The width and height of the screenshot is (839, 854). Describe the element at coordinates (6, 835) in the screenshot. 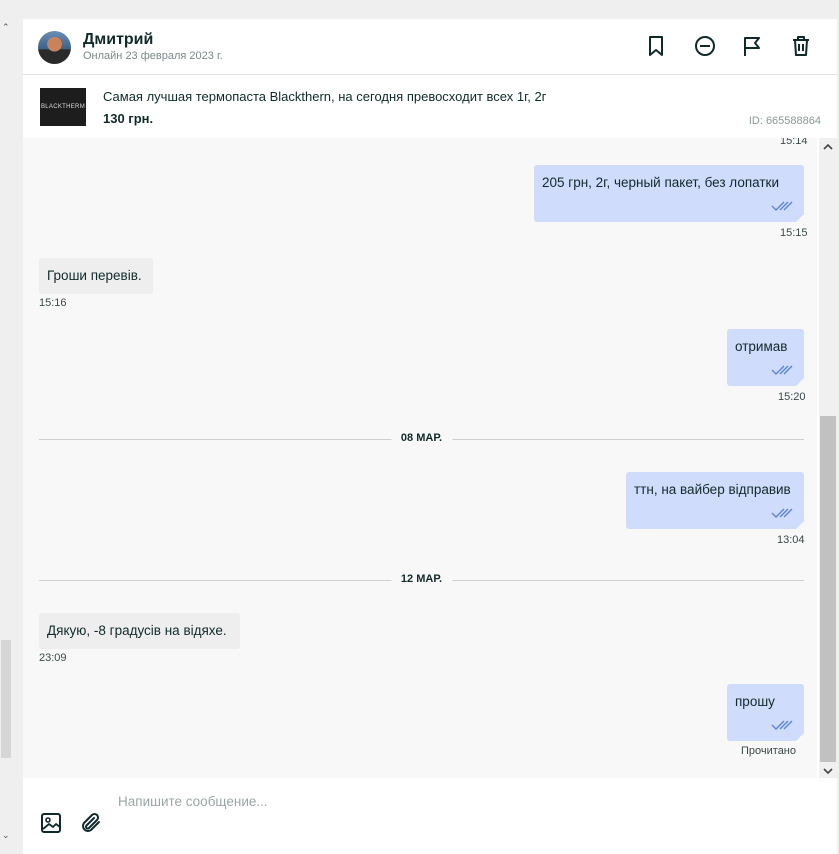

I see `scroll-down-arrow-icon: ⌄` at that location.